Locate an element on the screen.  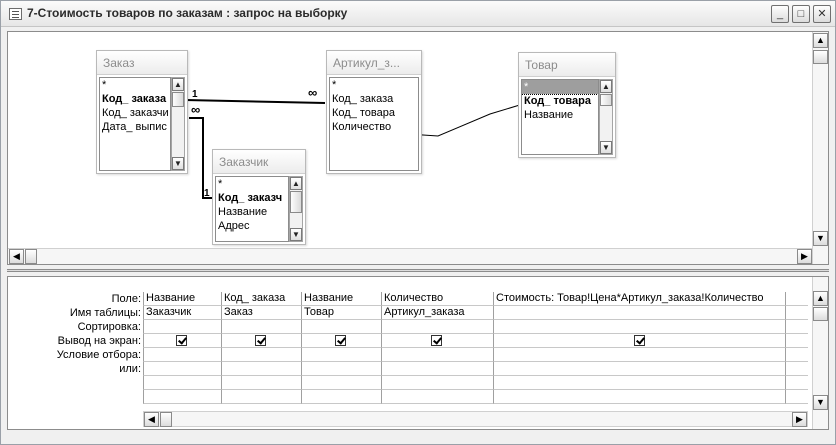
table-title: Заказ is located at coordinates (142, 63).